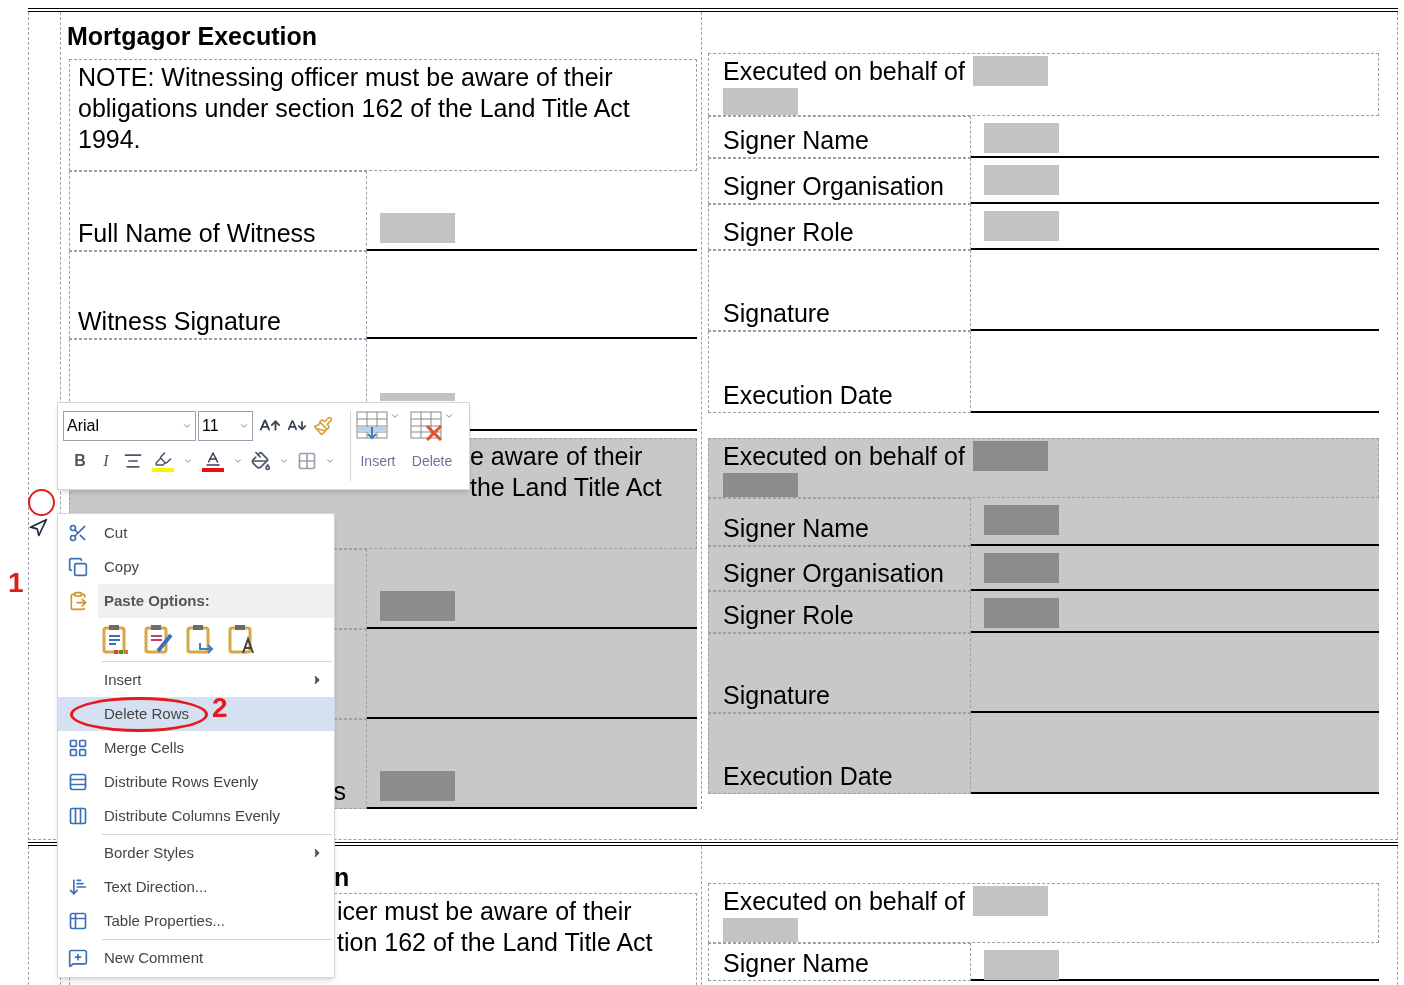 This screenshot has width=1404, height=985. Describe the element at coordinates (192, 36) in the screenshot. I see `section-title: Mortgagor Execution` at that location.